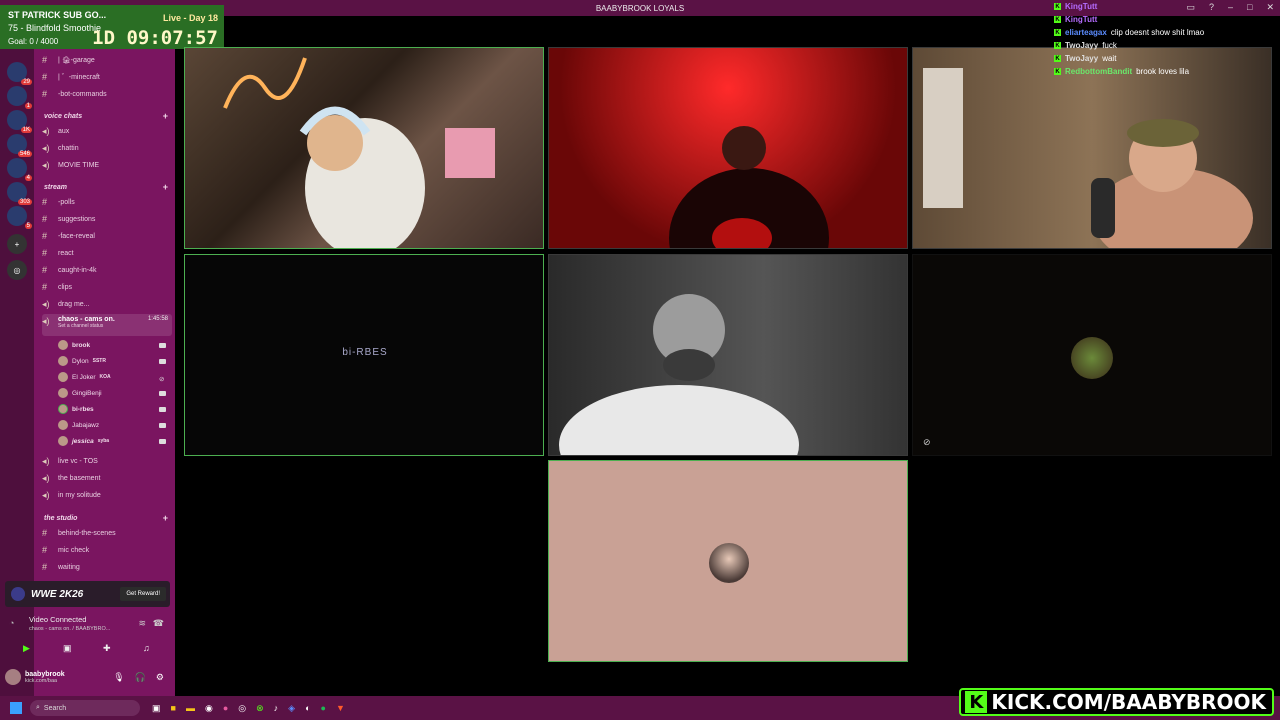 The width and height of the screenshot is (1280, 720). I want to click on soundboard-button: ♫, so click(146, 648).